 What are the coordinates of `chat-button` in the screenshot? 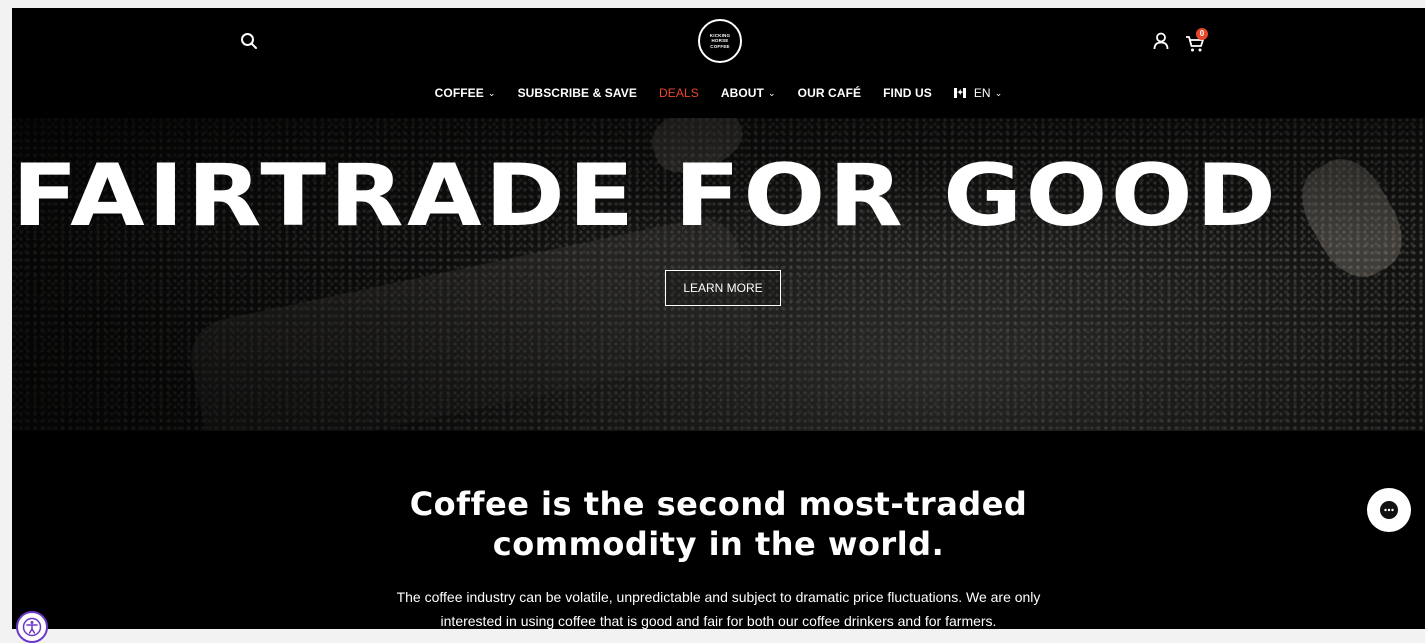 It's located at (1389, 510).